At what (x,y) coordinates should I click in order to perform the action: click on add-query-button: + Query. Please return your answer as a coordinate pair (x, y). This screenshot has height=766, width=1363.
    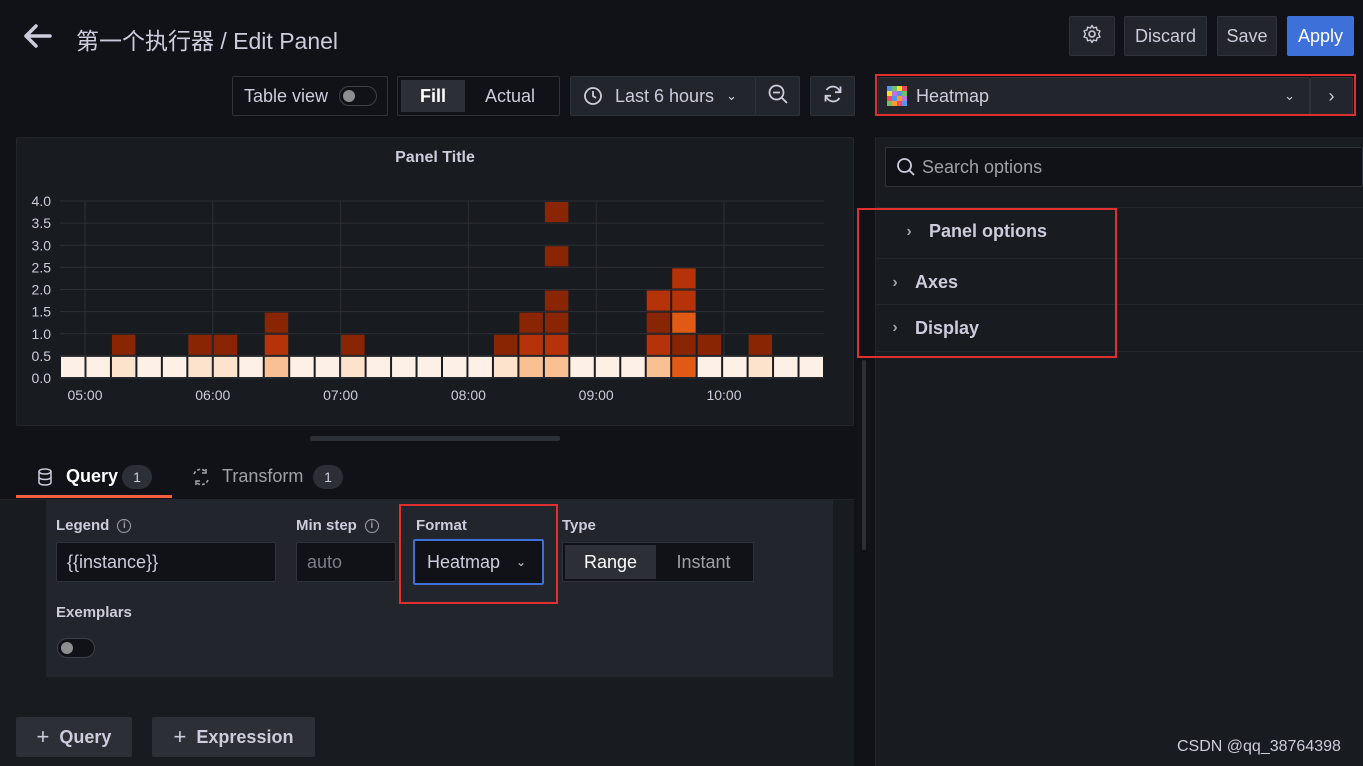
    Looking at the image, I should click on (74, 737).